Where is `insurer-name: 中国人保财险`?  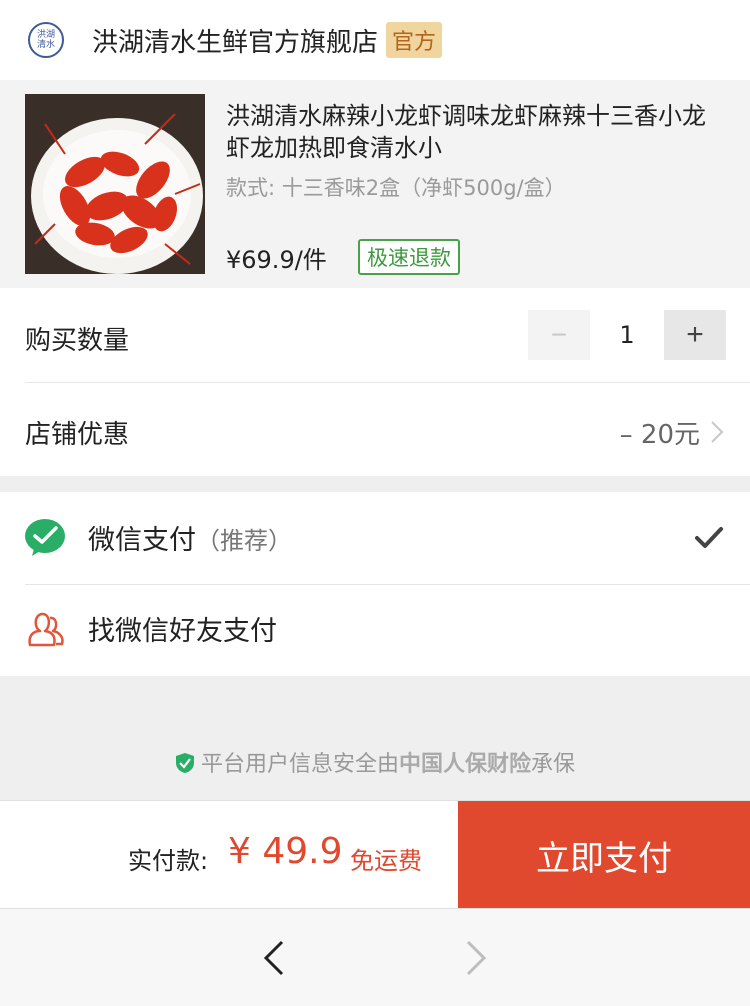
insurer-name: 中国人保财险 is located at coordinates (464, 764).